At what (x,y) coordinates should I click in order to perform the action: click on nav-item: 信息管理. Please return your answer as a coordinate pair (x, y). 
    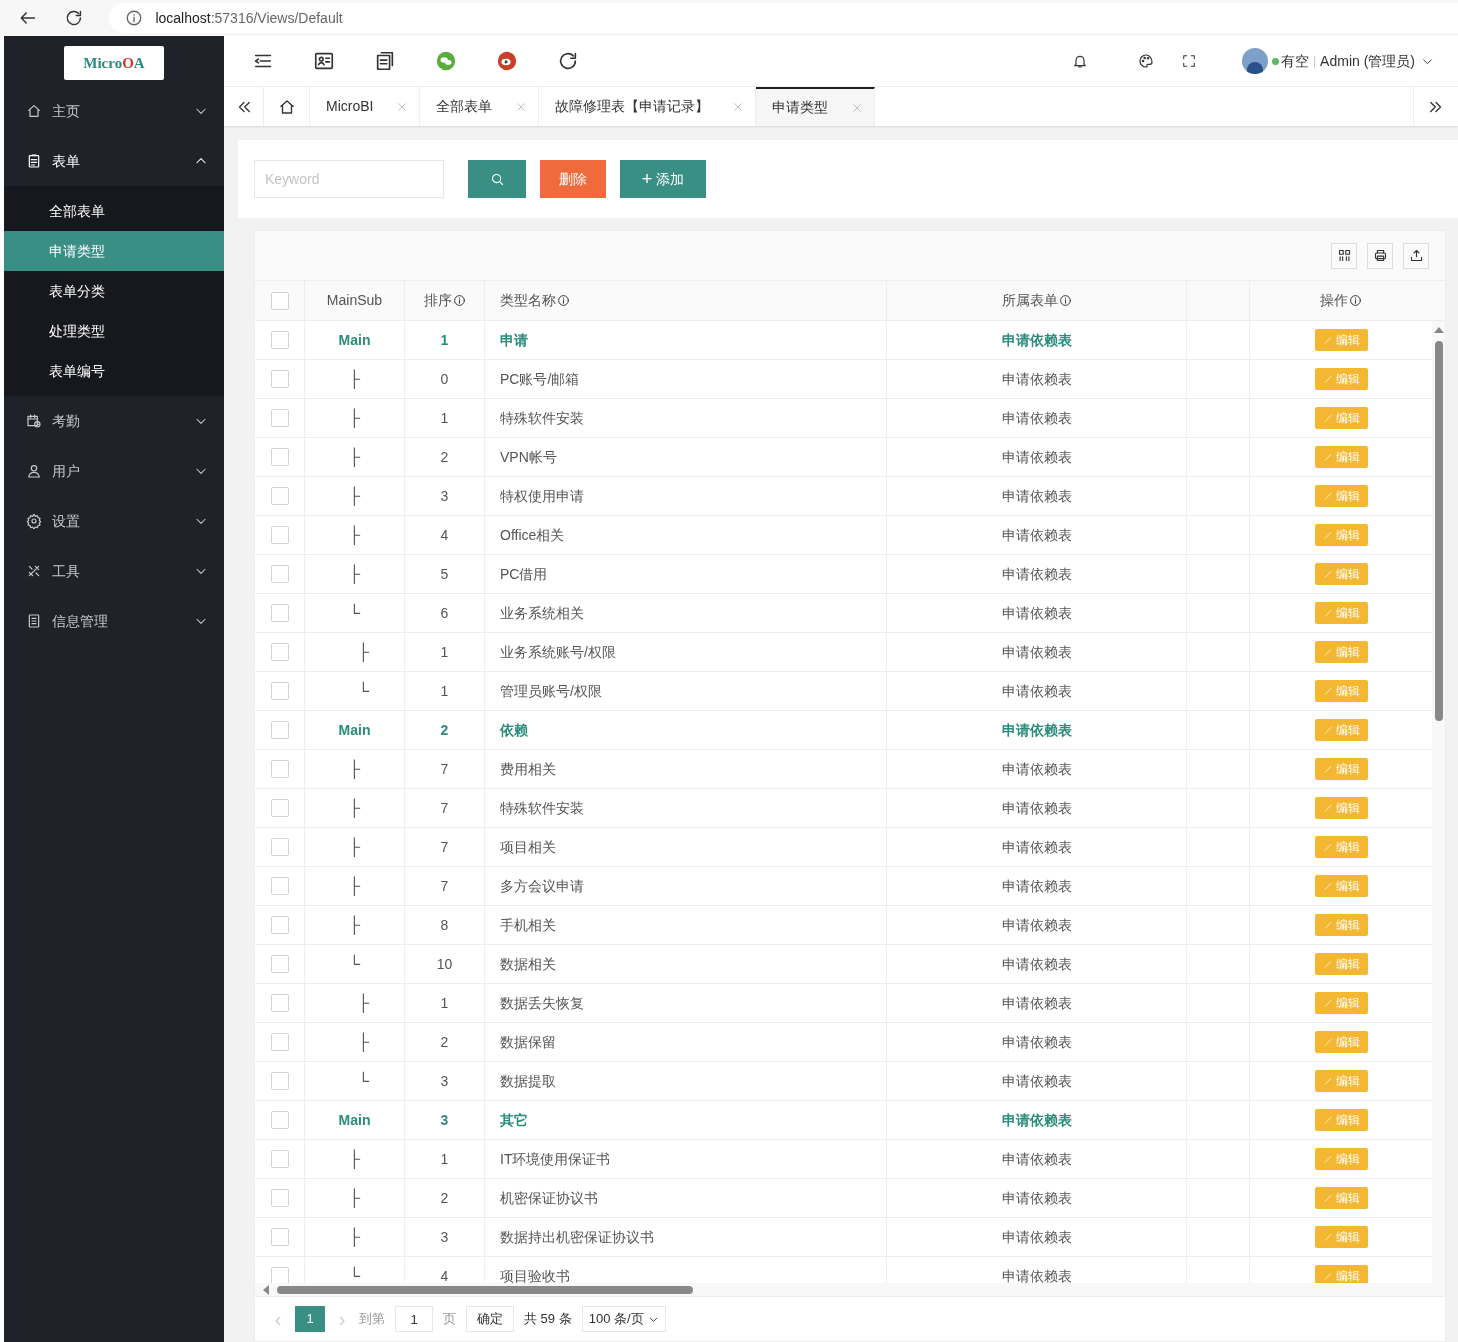
    Looking at the image, I should click on (114, 621).